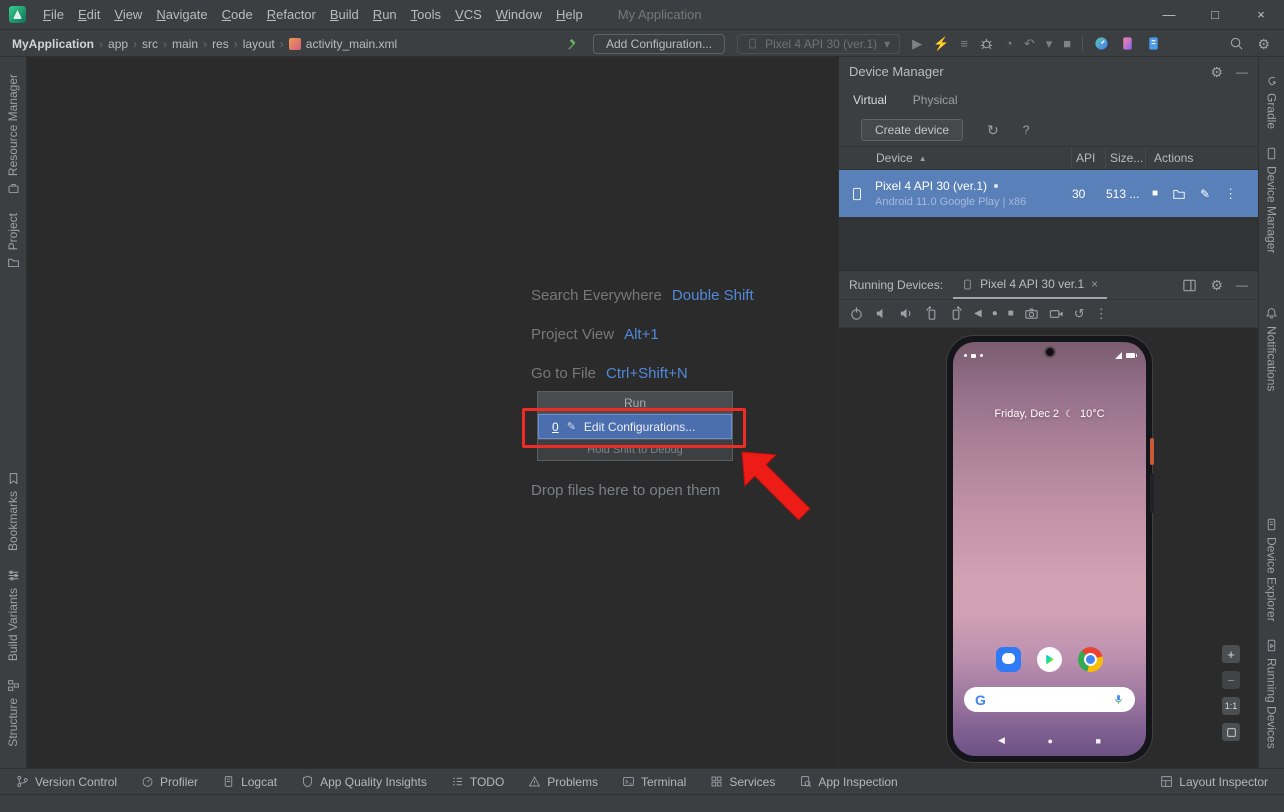 The width and height of the screenshot is (1284, 812). I want to click on menu-build: Build, so click(344, 15).